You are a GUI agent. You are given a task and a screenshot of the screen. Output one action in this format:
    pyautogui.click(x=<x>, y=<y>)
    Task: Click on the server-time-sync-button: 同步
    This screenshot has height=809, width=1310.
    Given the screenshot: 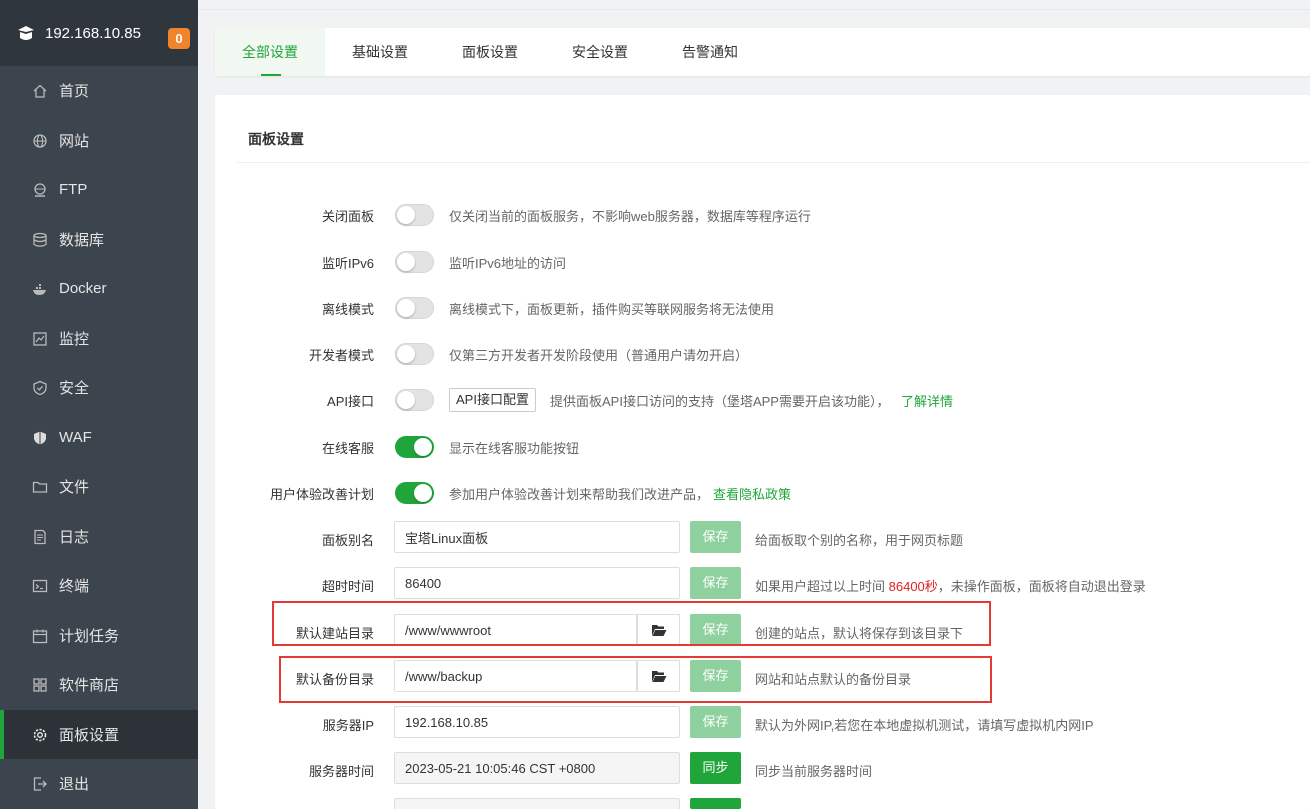 What is the action you would take?
    pyautogui.click(x=715, y=768)
    